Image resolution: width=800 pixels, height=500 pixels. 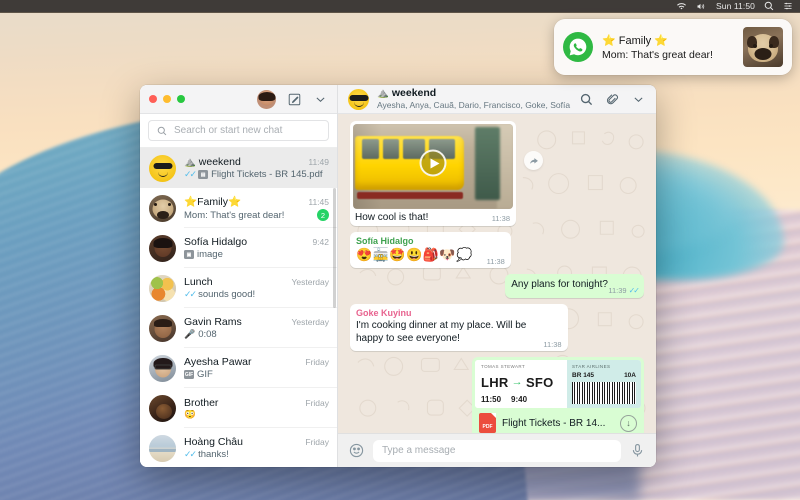 I want to click on notification-text: ⭐ Family ⭐ Mom: That's great dear!, so click(x=668, y=47).